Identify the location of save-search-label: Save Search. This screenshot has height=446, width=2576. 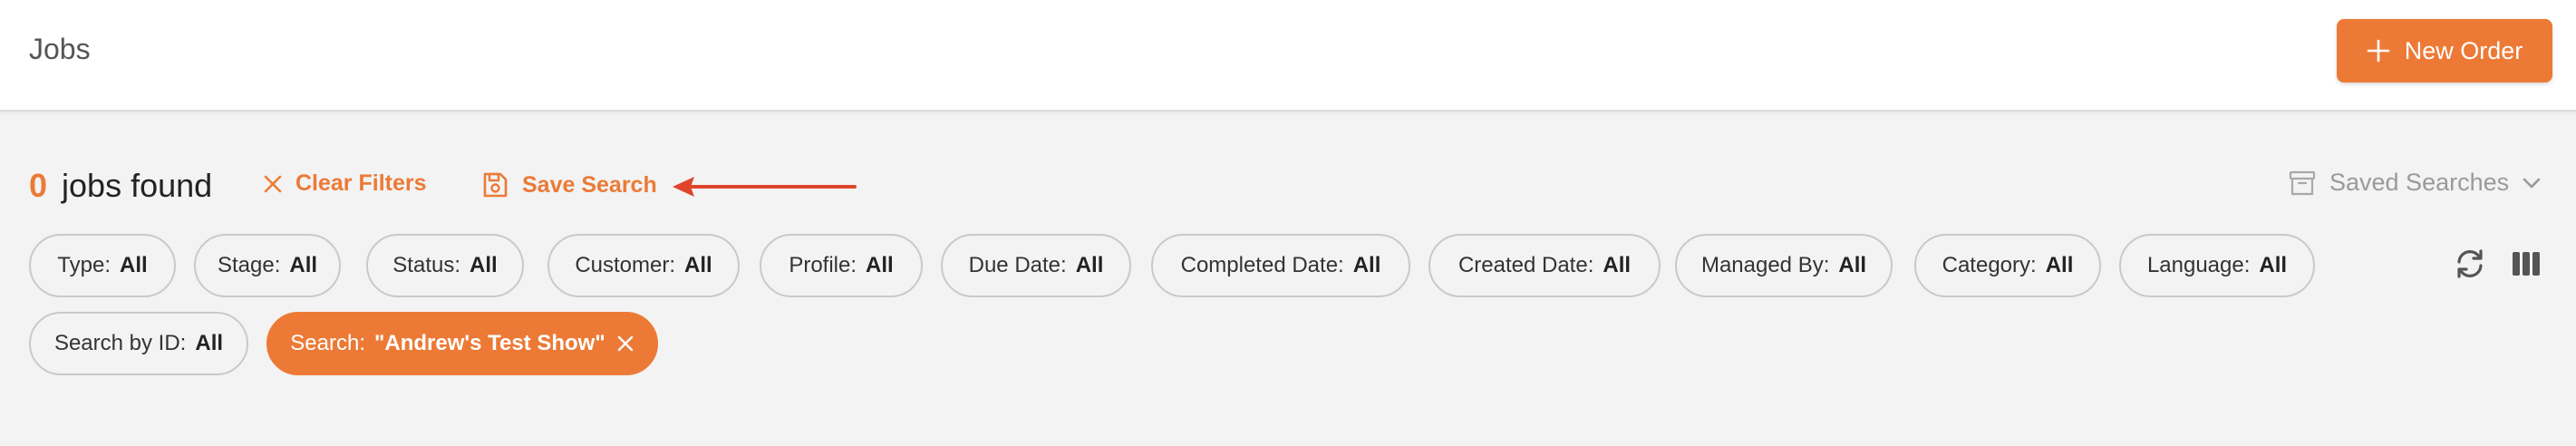
(589, 184).